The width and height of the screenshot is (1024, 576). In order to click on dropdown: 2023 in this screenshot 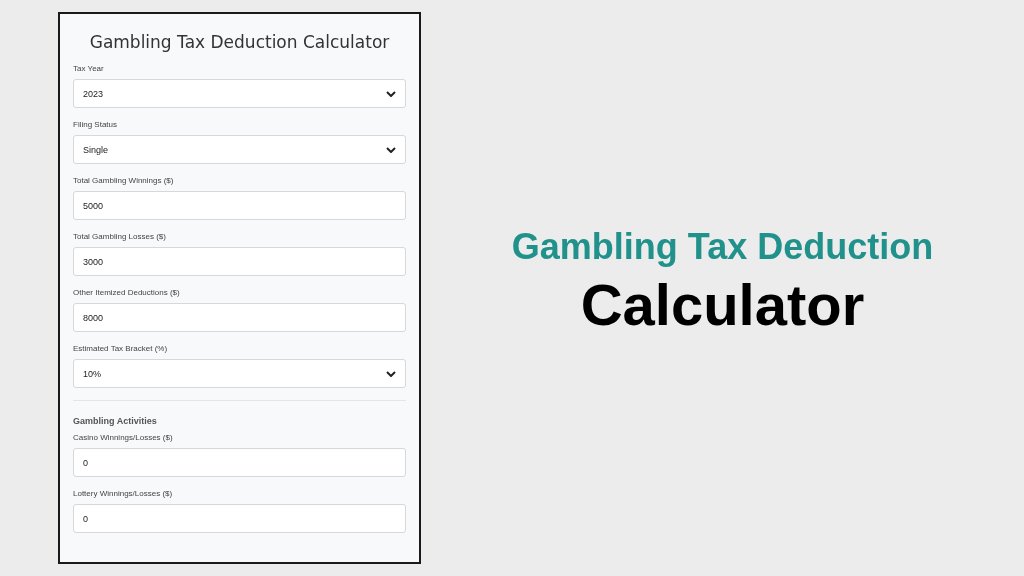, I will do `click(239, 93)`.